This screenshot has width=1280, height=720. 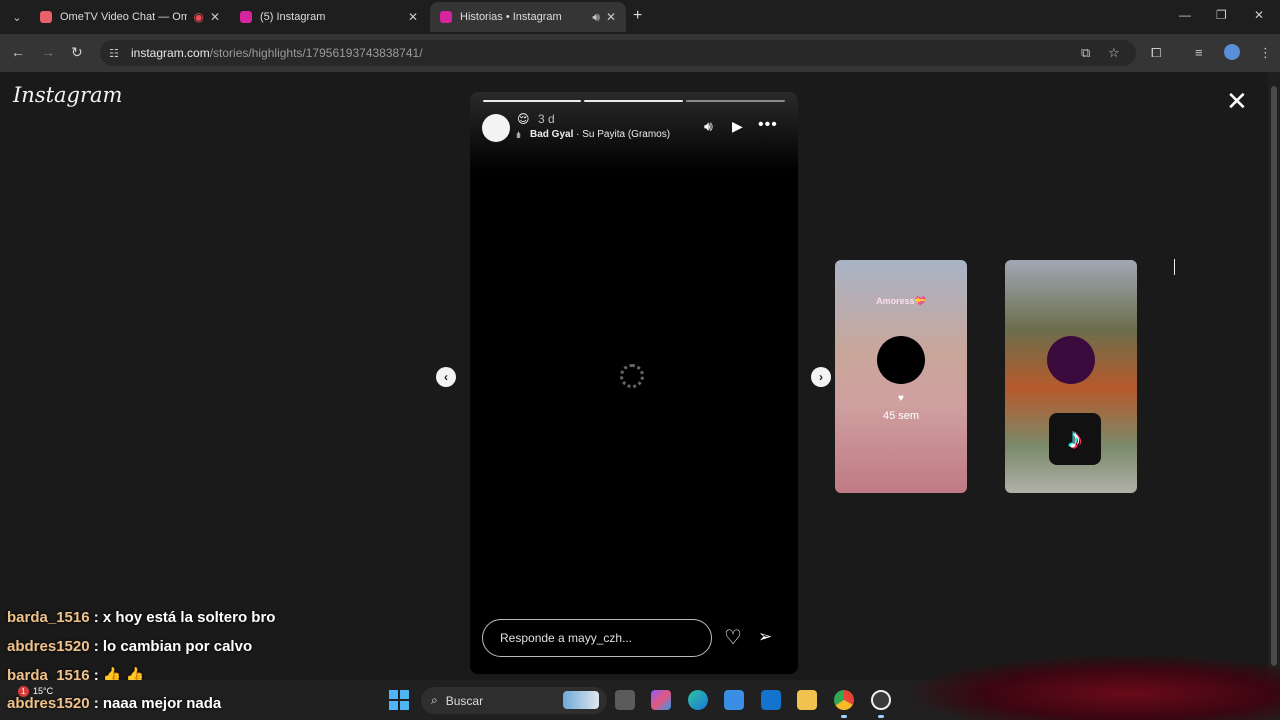 What do you see at coordinates (155, 703) in the screenshot?
I see `chat-text: : naaa mejor nada` at bounding box center [155, 703].